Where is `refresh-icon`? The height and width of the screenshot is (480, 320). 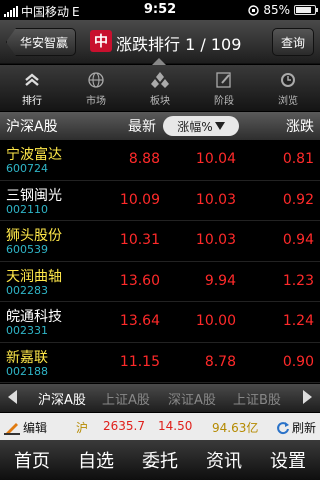 refresh-icon is located at coordinates (283, 427).